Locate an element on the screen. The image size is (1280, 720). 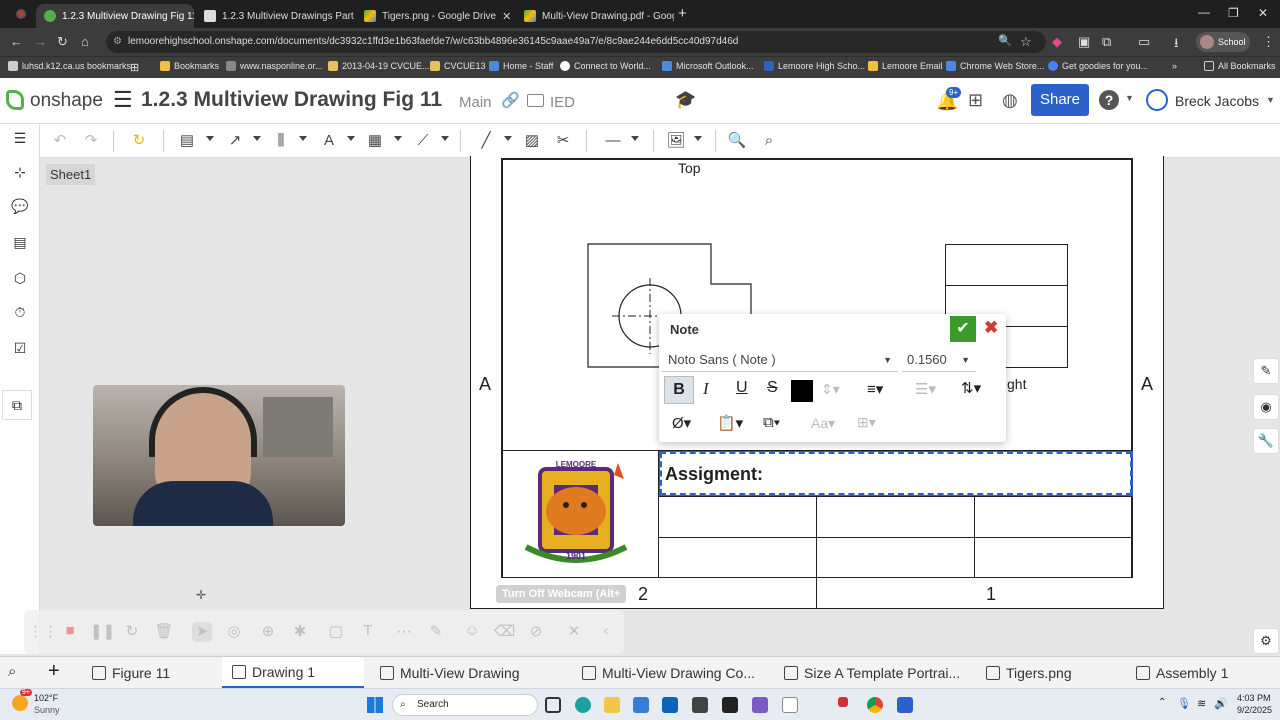
onshape-logo: onshape is located at coordinates (66, 101).